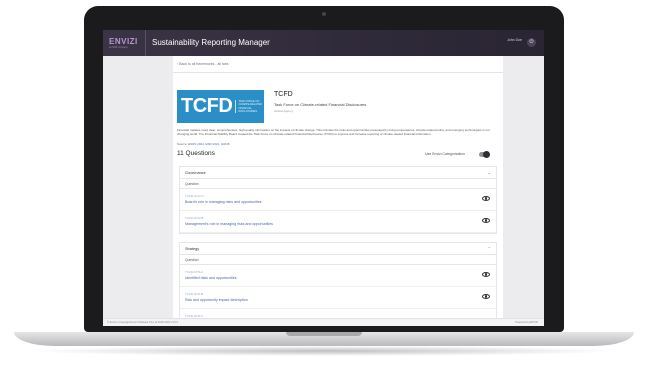  What do you see at coordinates (484, 154) in the screenshot?
I see `categorization-toggle` at bounding box center [484, 154].